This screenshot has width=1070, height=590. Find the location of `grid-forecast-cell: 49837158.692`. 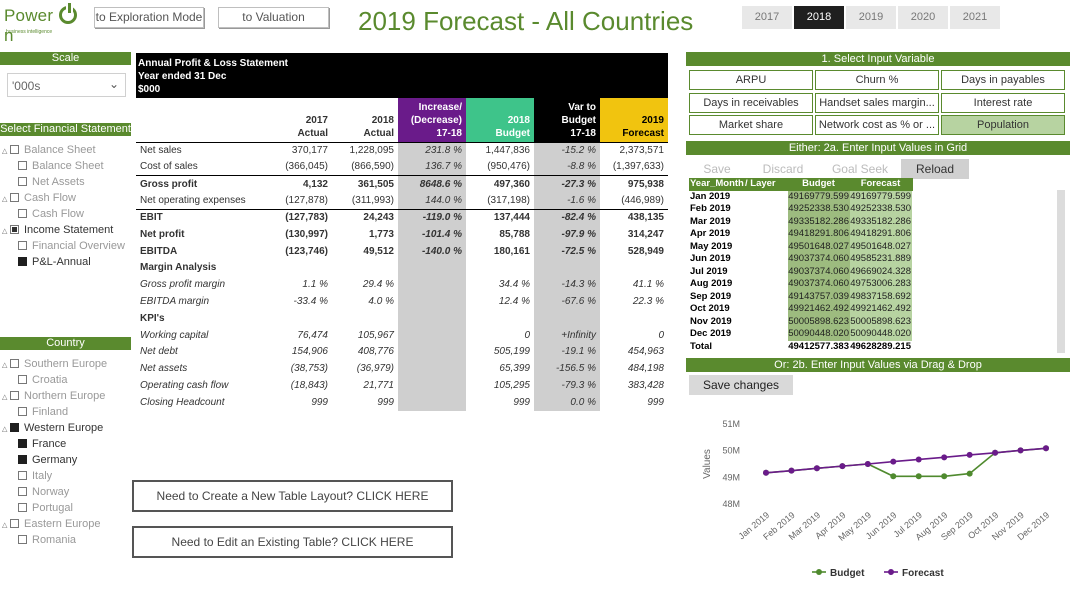

grid-forecast-cell: 49837158.692 is located at coordinates (881, 296).